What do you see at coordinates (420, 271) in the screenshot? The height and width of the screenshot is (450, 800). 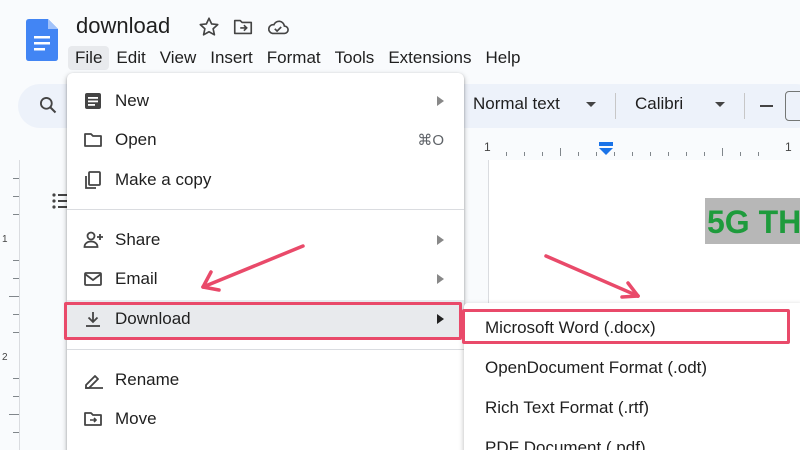 I see `annotation-arrows` at bounding box center [420, 271].